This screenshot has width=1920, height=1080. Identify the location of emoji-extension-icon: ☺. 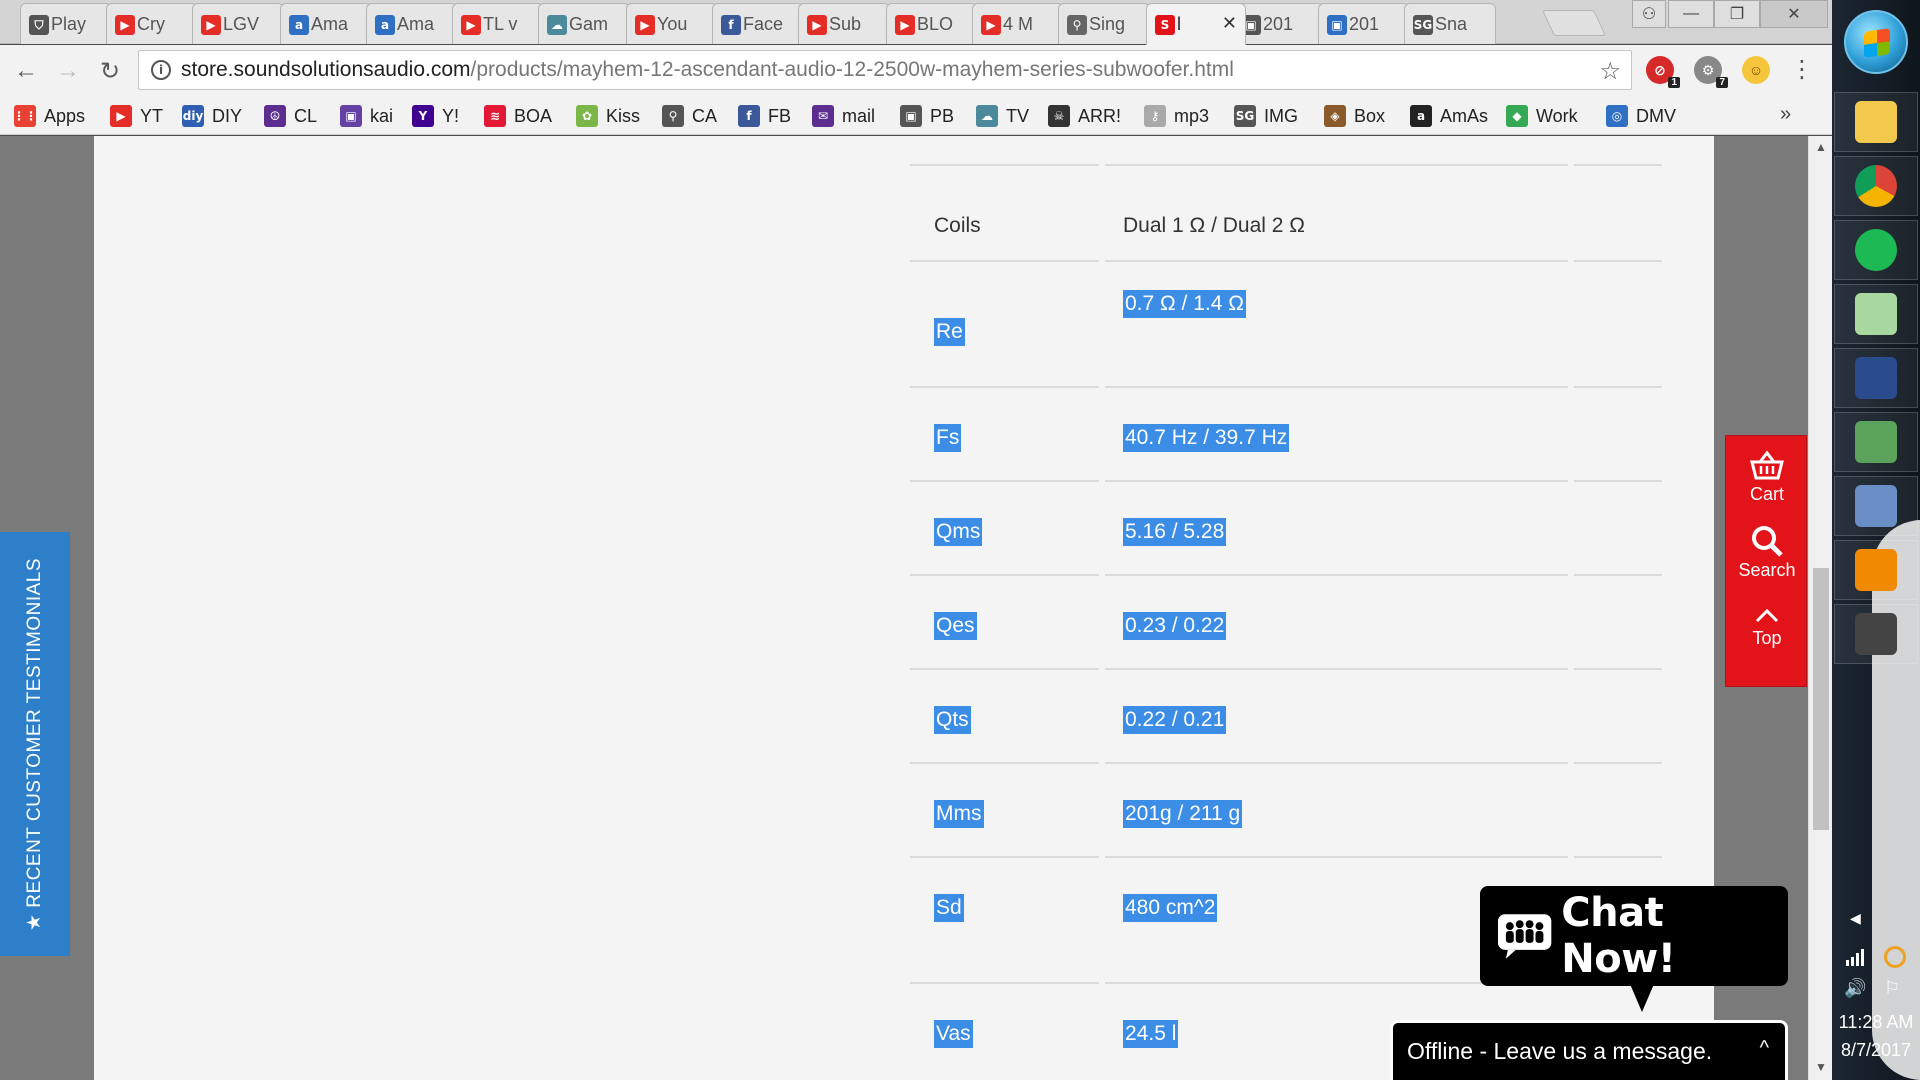
(1756, 70).